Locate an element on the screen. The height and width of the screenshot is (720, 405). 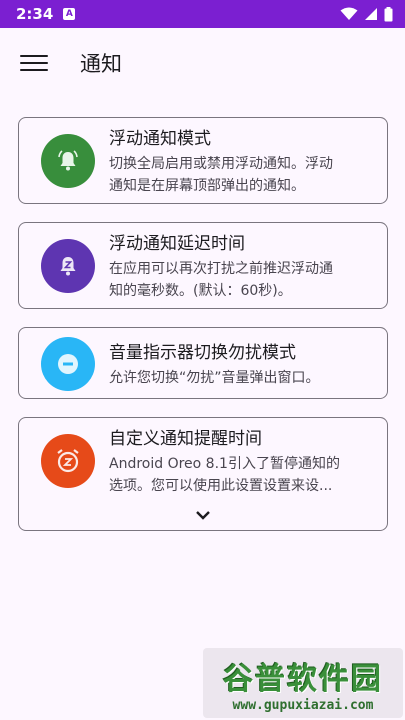
card-description-line: Android Oreo 8.1引入了暂停通知的 is located at coordinates (224, 464).